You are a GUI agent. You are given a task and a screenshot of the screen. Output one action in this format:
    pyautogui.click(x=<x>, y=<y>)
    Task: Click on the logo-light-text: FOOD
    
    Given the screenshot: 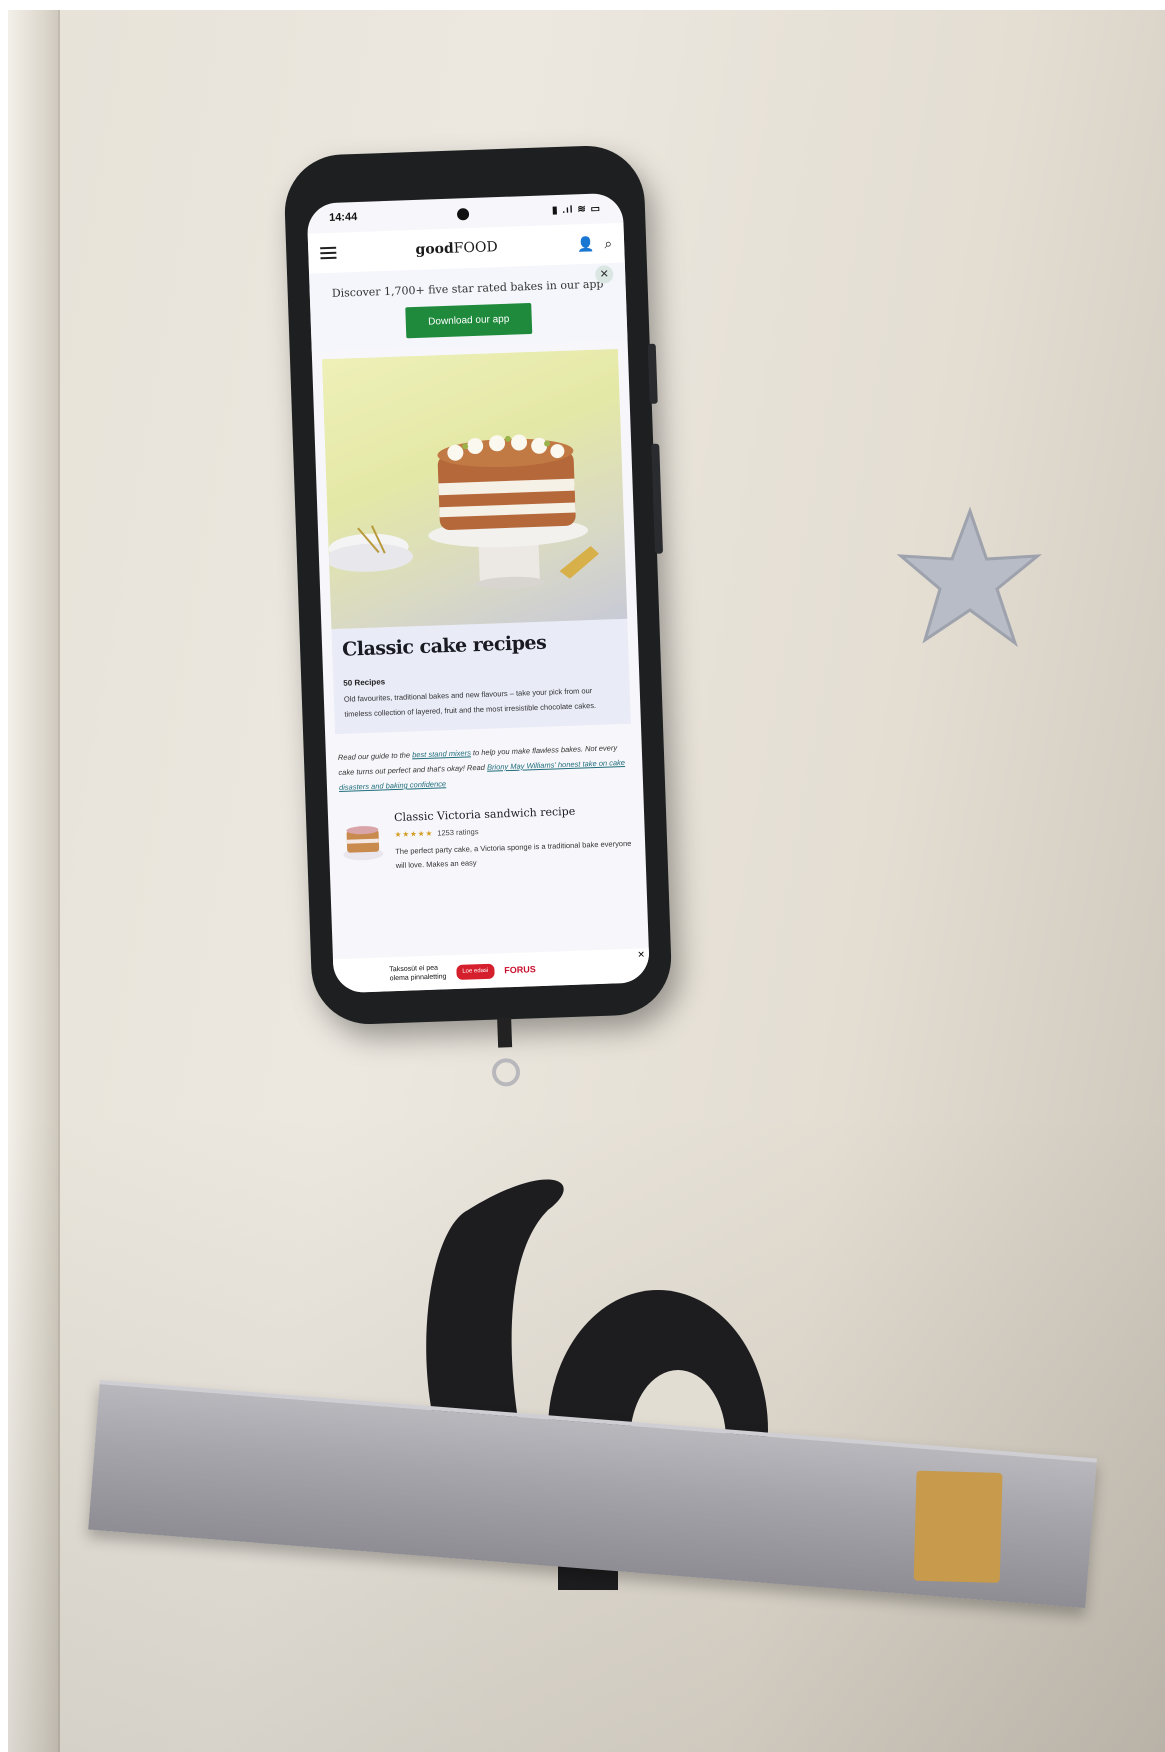 What is the action you would take?
    pyautogui.click(x=475, y=248)
    